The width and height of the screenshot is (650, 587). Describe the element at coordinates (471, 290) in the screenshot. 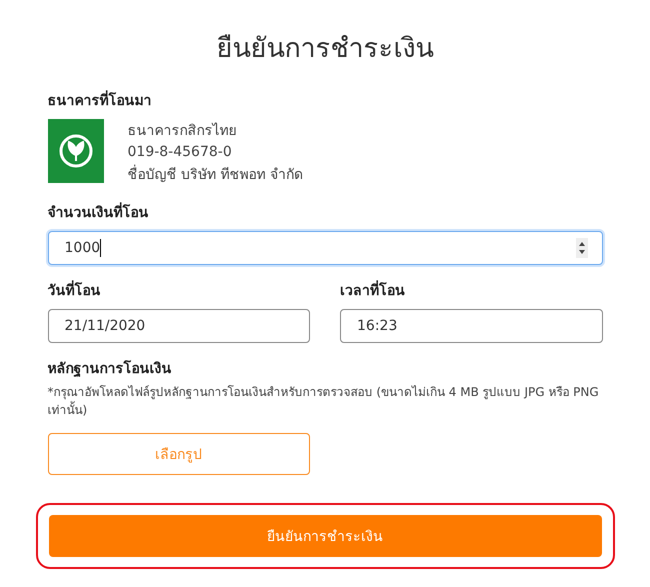

I see `field-label: เวลาที่โอน` at that location.